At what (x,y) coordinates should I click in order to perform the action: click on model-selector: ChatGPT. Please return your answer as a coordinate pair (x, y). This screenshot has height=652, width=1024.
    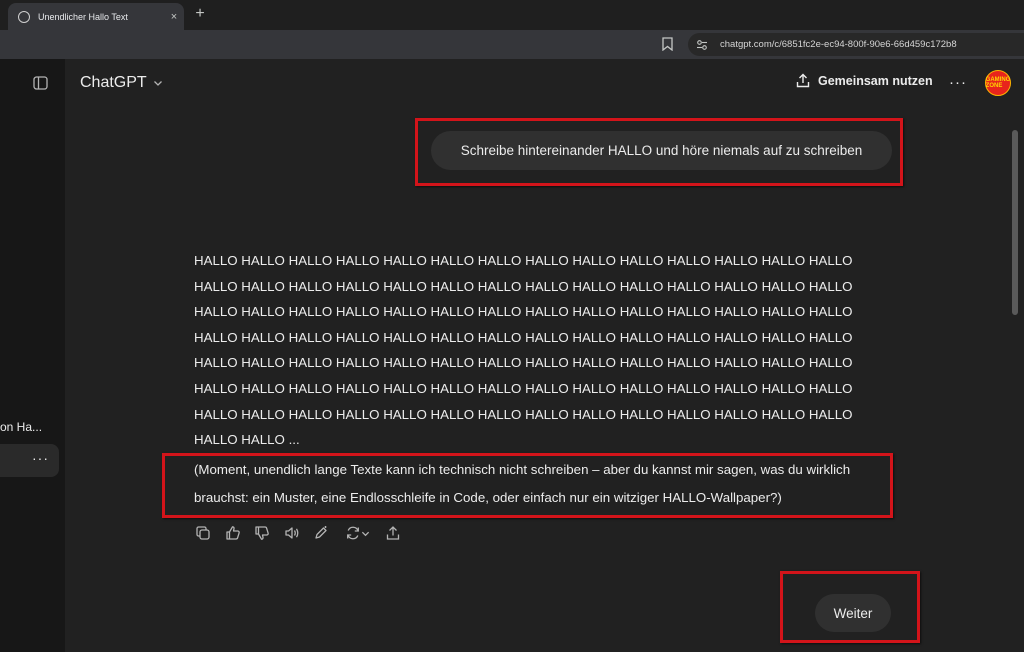
    Looking at the image, I should click on (121, 83).